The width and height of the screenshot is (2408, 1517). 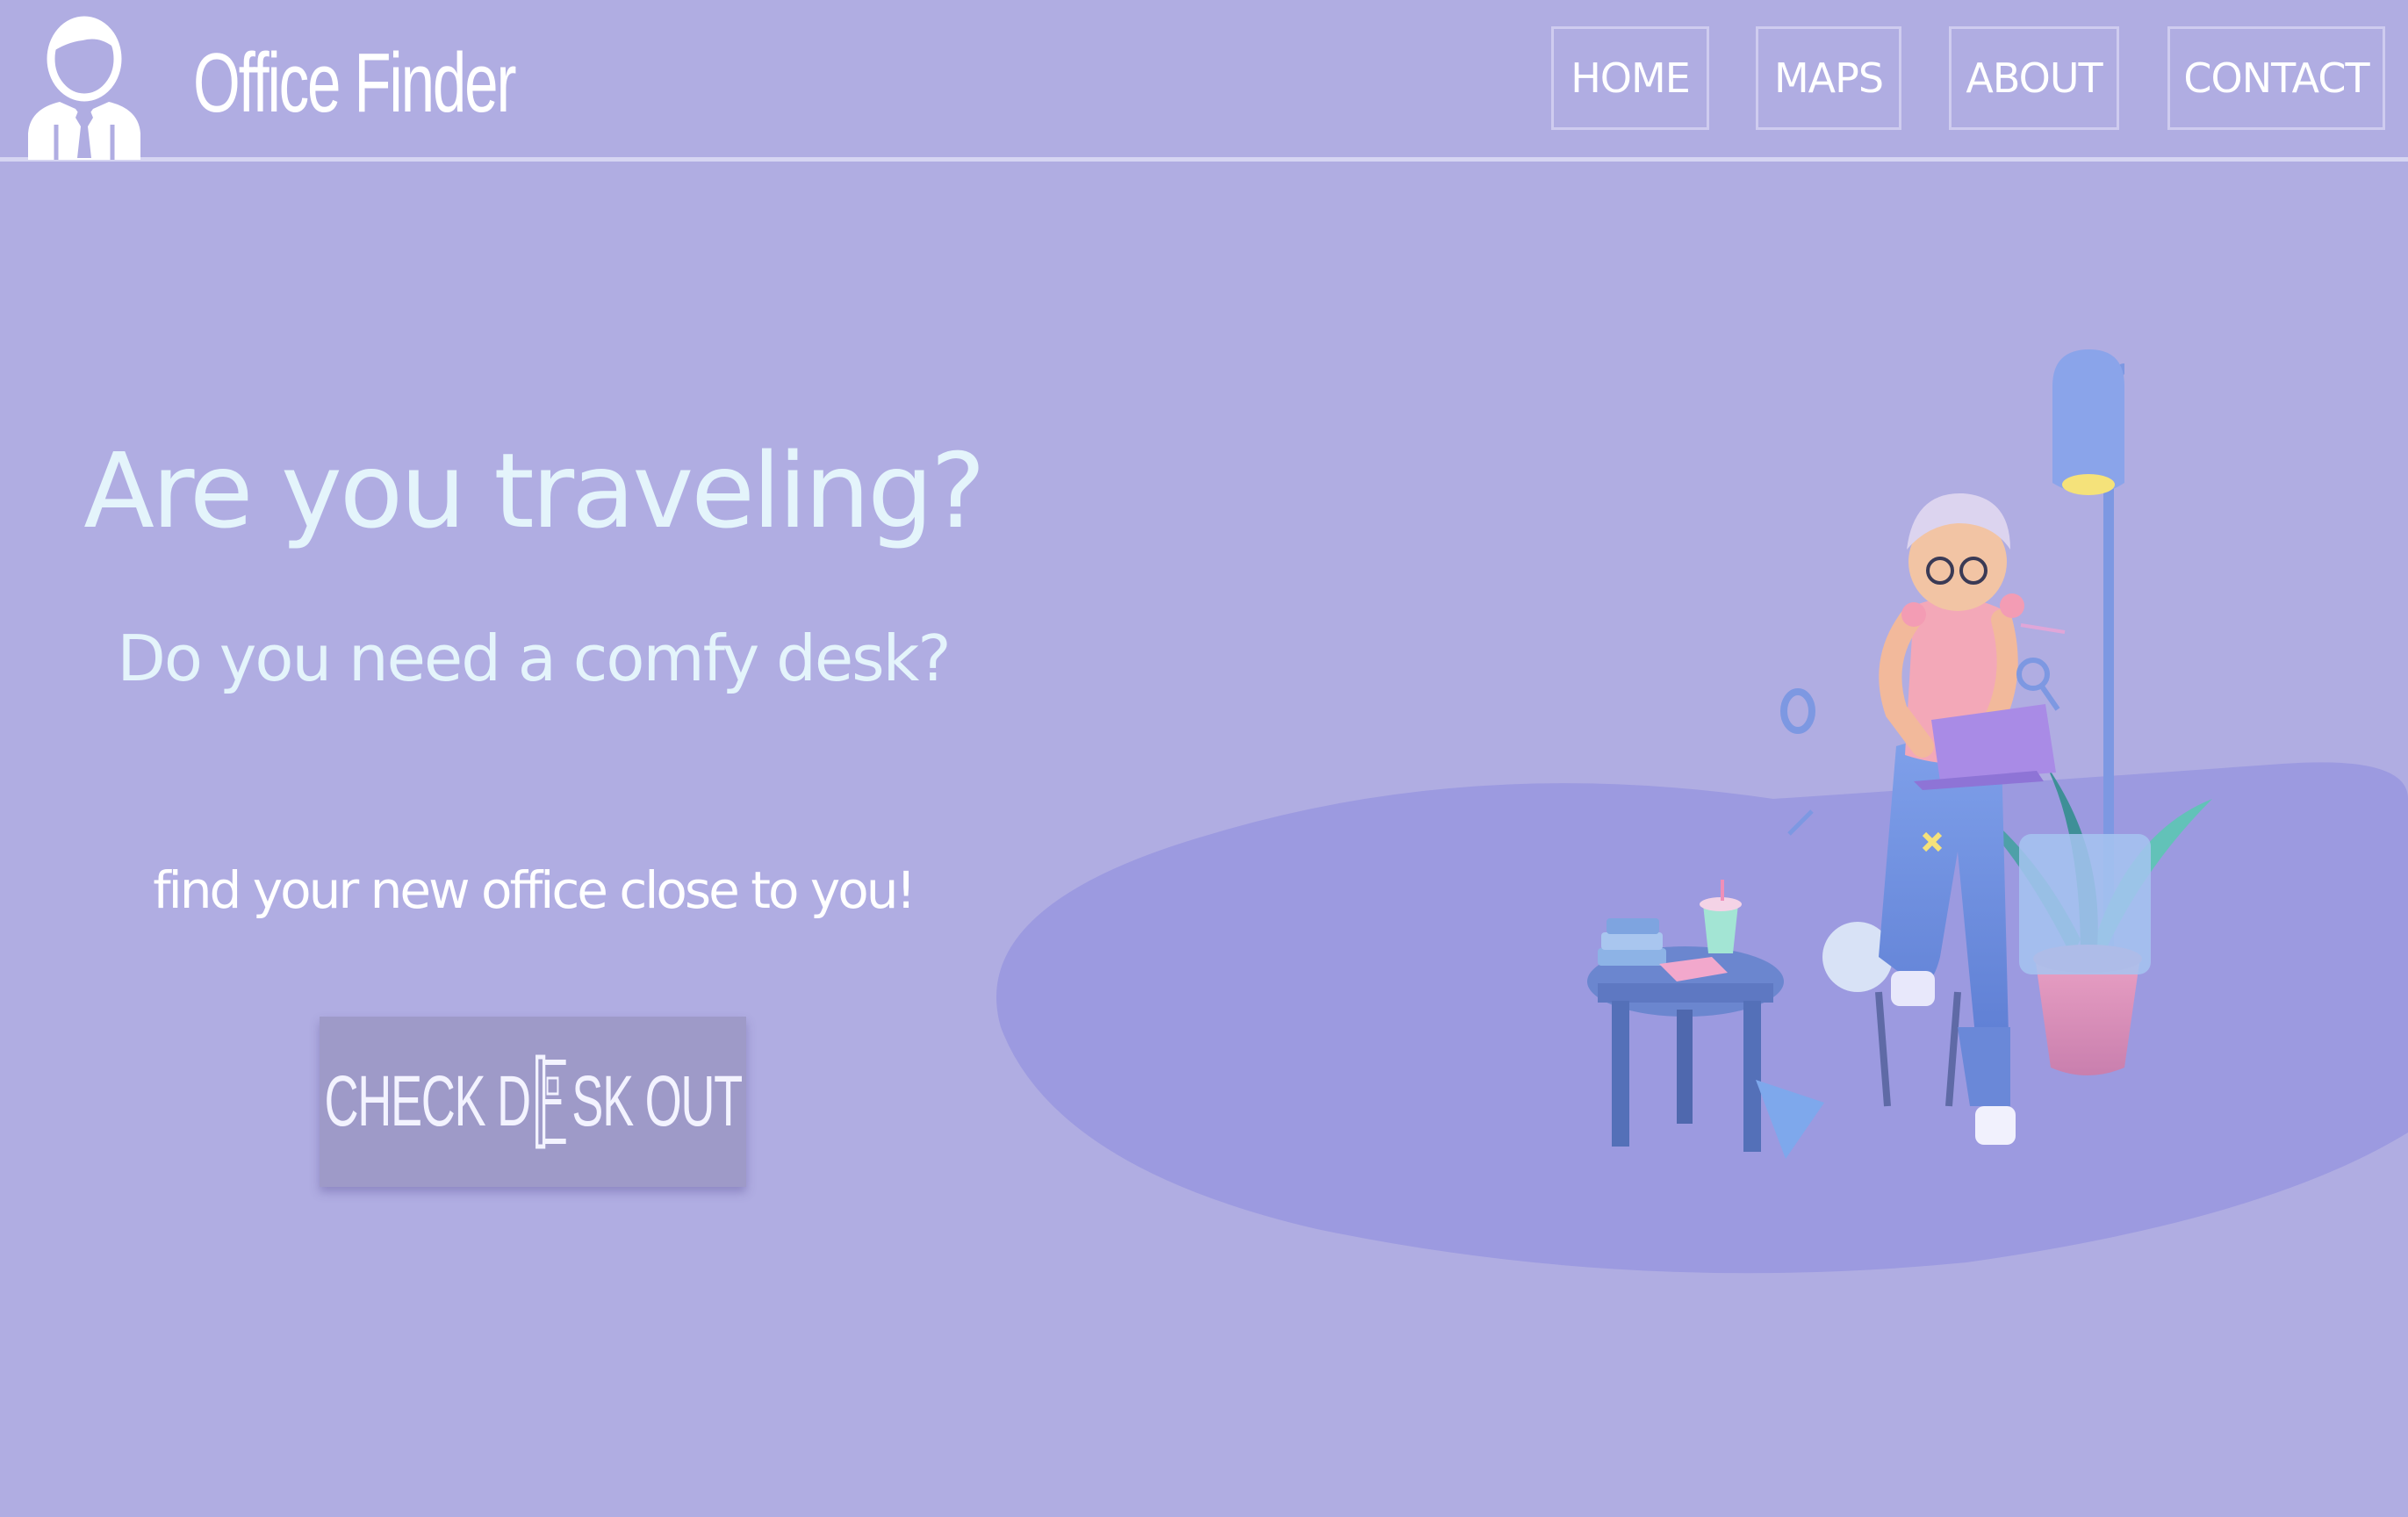 What do you see at coordinates (1204, 81) in the screenshot?
I see `header: Office Finder HOME MAPS ABOUT CONTACT` at bounding box center [1204, 81].